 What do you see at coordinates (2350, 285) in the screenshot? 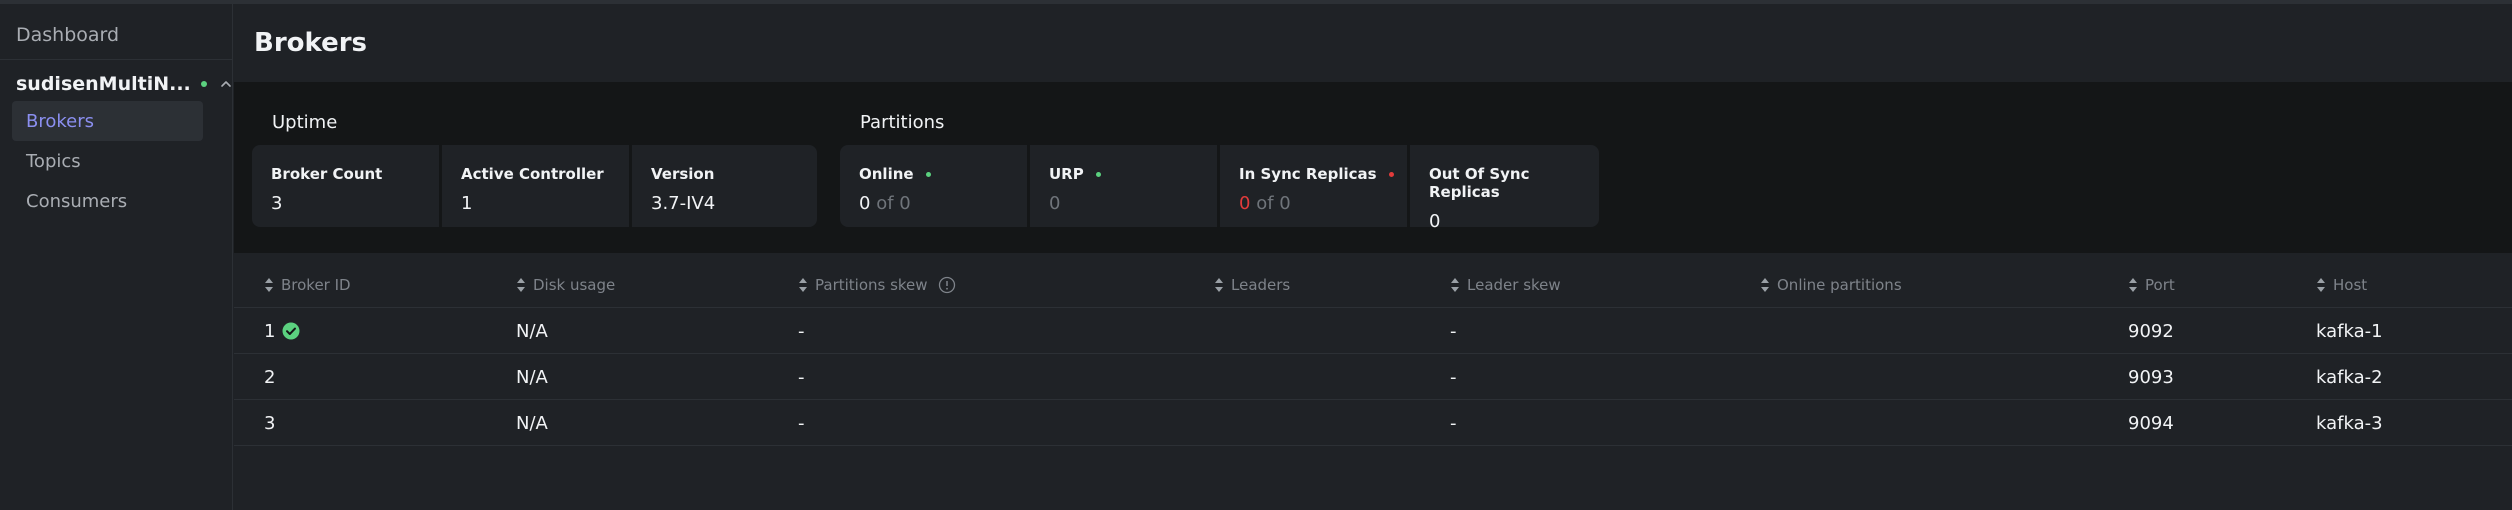
I see `column-label: Host` at bounding box center [2350, 285].